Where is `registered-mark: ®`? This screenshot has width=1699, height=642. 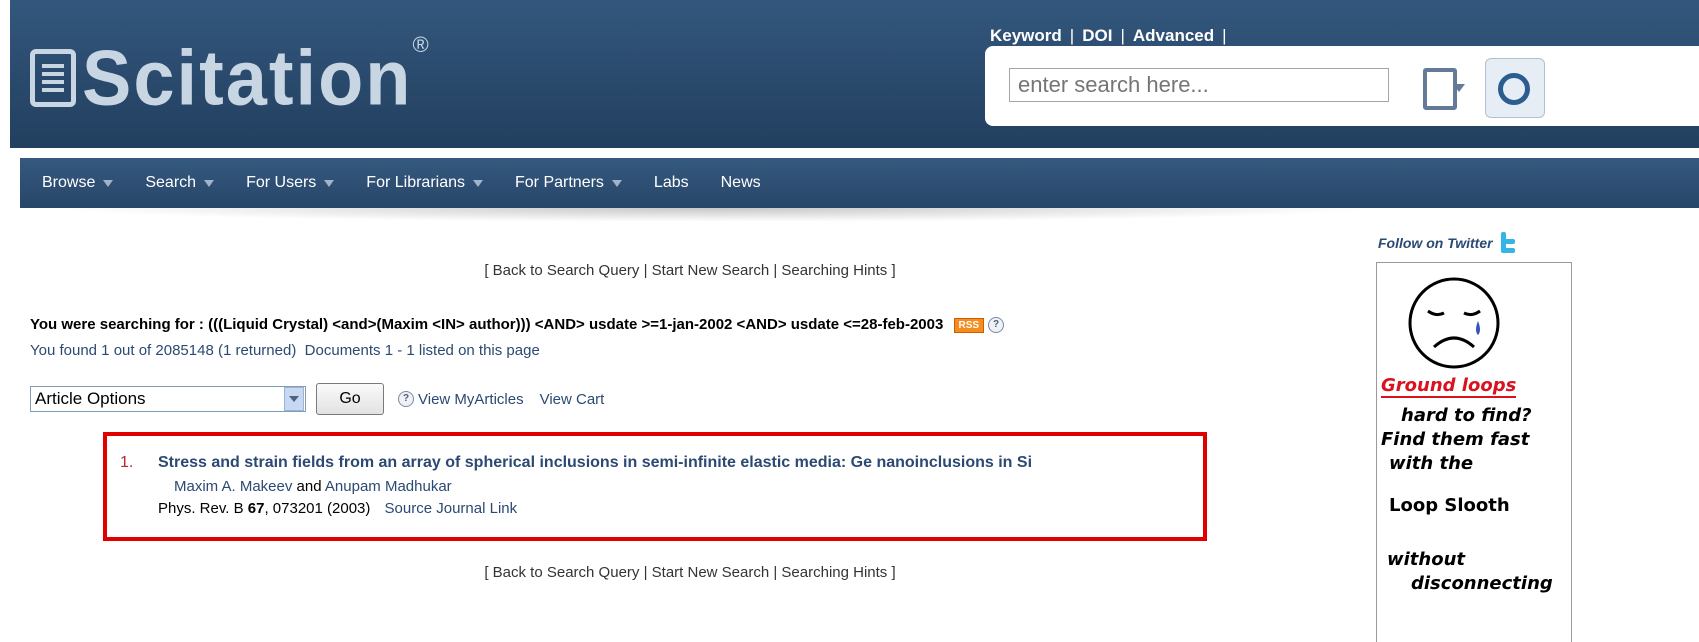
registered-mark: ® is located at coordinates (420, 44).